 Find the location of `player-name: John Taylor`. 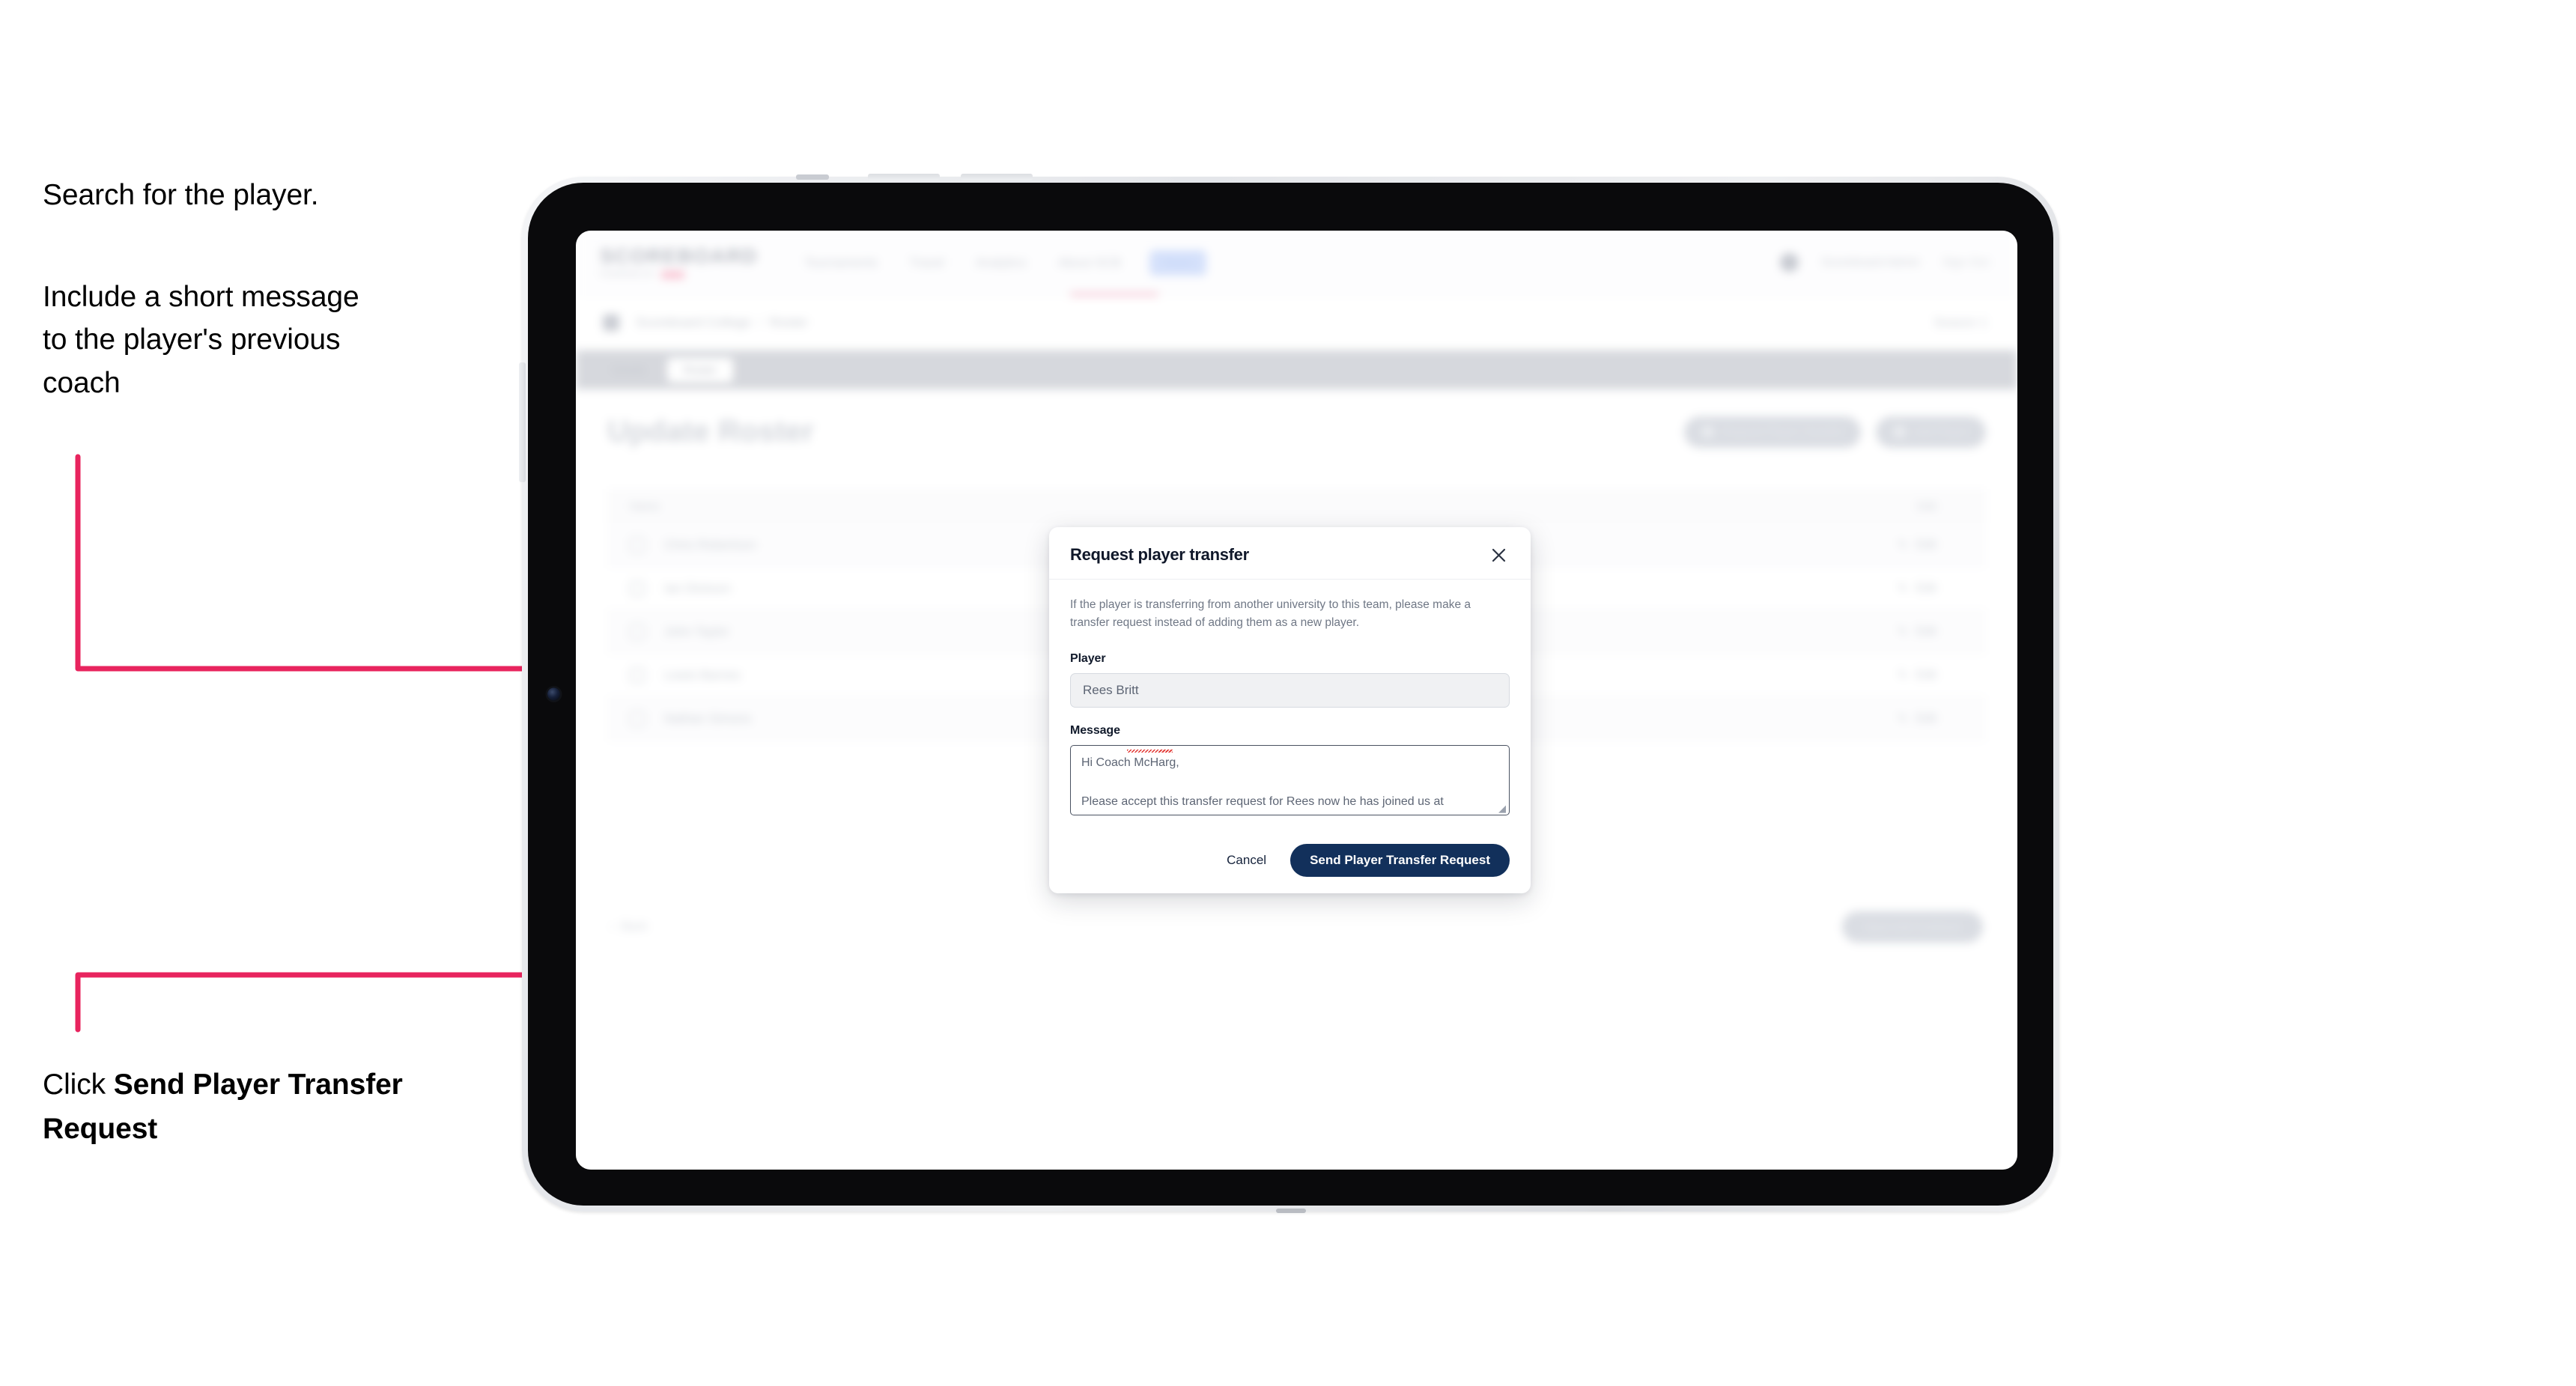

player-name: John Taylor is located at coordinates (696, 632).